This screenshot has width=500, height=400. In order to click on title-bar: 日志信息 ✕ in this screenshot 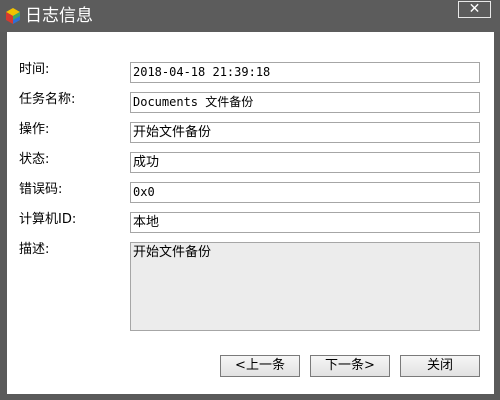, I will do `click(250, 16)`.